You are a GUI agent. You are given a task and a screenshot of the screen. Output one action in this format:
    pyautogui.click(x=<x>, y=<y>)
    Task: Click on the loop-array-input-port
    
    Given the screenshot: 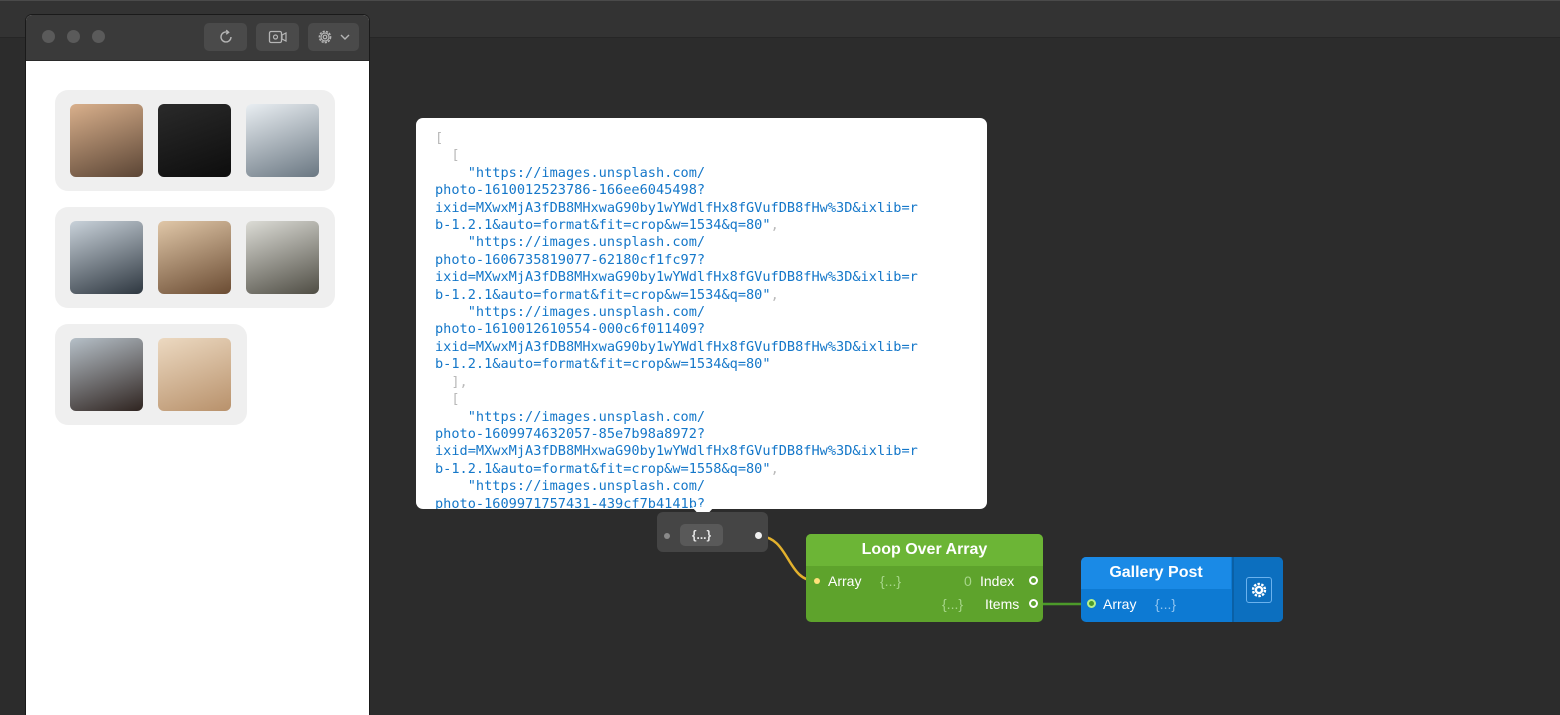 What is the action you would take?
    pyautogui.click(x=817, y=581)
    